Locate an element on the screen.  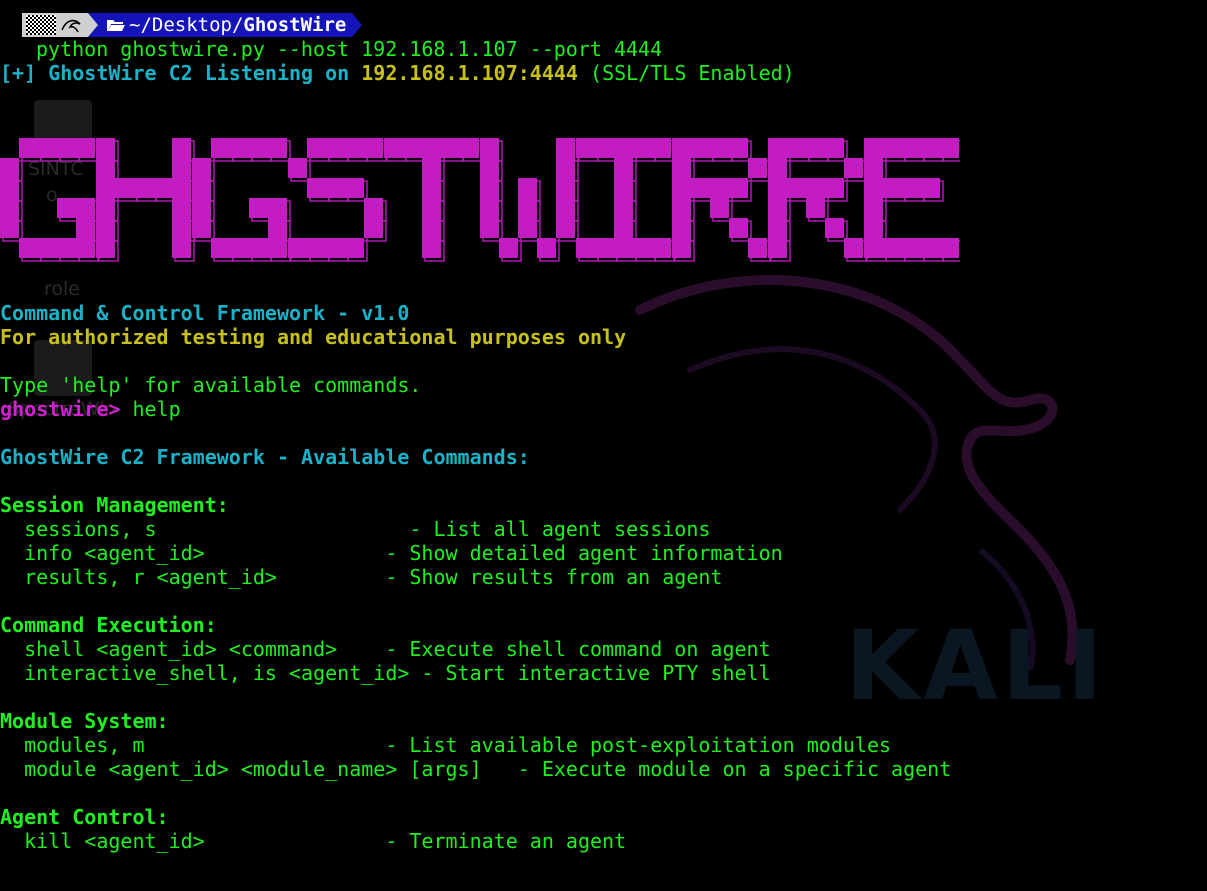
prompt-user-segment is located at coordinates (55, 25).